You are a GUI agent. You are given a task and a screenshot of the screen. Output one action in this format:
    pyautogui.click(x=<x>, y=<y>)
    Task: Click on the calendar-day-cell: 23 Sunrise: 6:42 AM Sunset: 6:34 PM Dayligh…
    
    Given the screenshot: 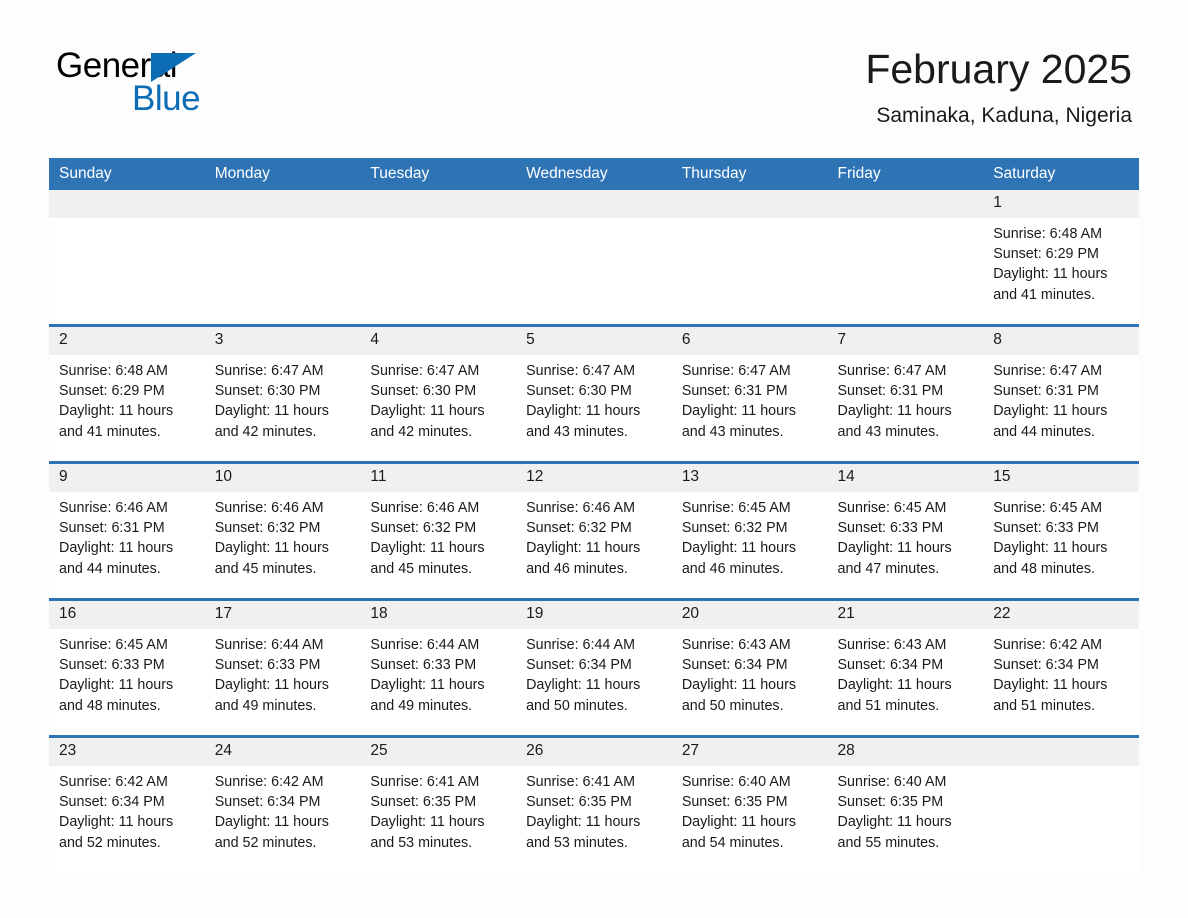 What is the action you would take?
    pyautogui.click(x=127, y=803)
    